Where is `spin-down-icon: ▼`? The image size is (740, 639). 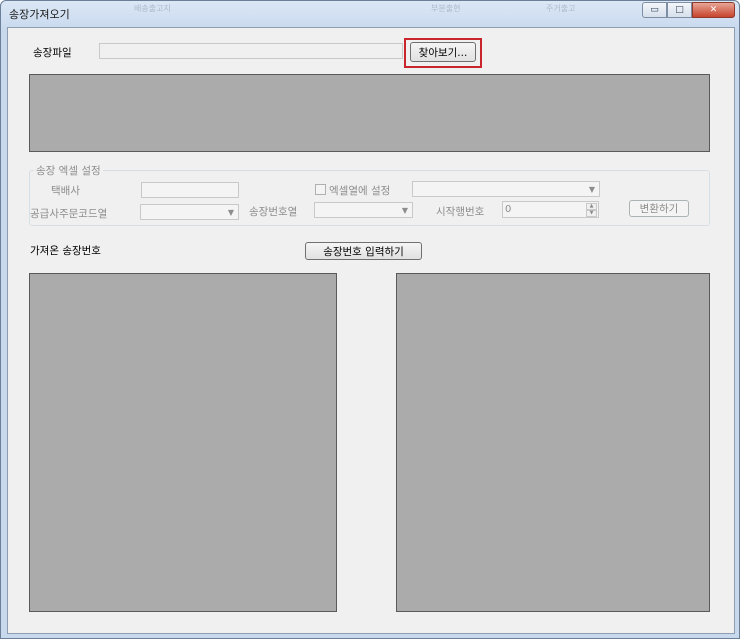
spin-down-icon: ▼ is located at coordinates (591, 213).